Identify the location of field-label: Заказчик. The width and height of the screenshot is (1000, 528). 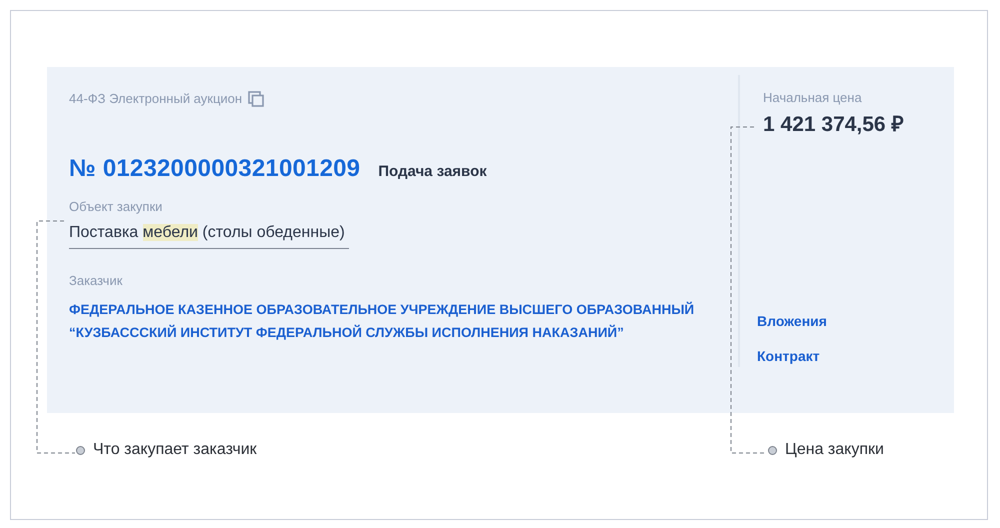
(96, 281).